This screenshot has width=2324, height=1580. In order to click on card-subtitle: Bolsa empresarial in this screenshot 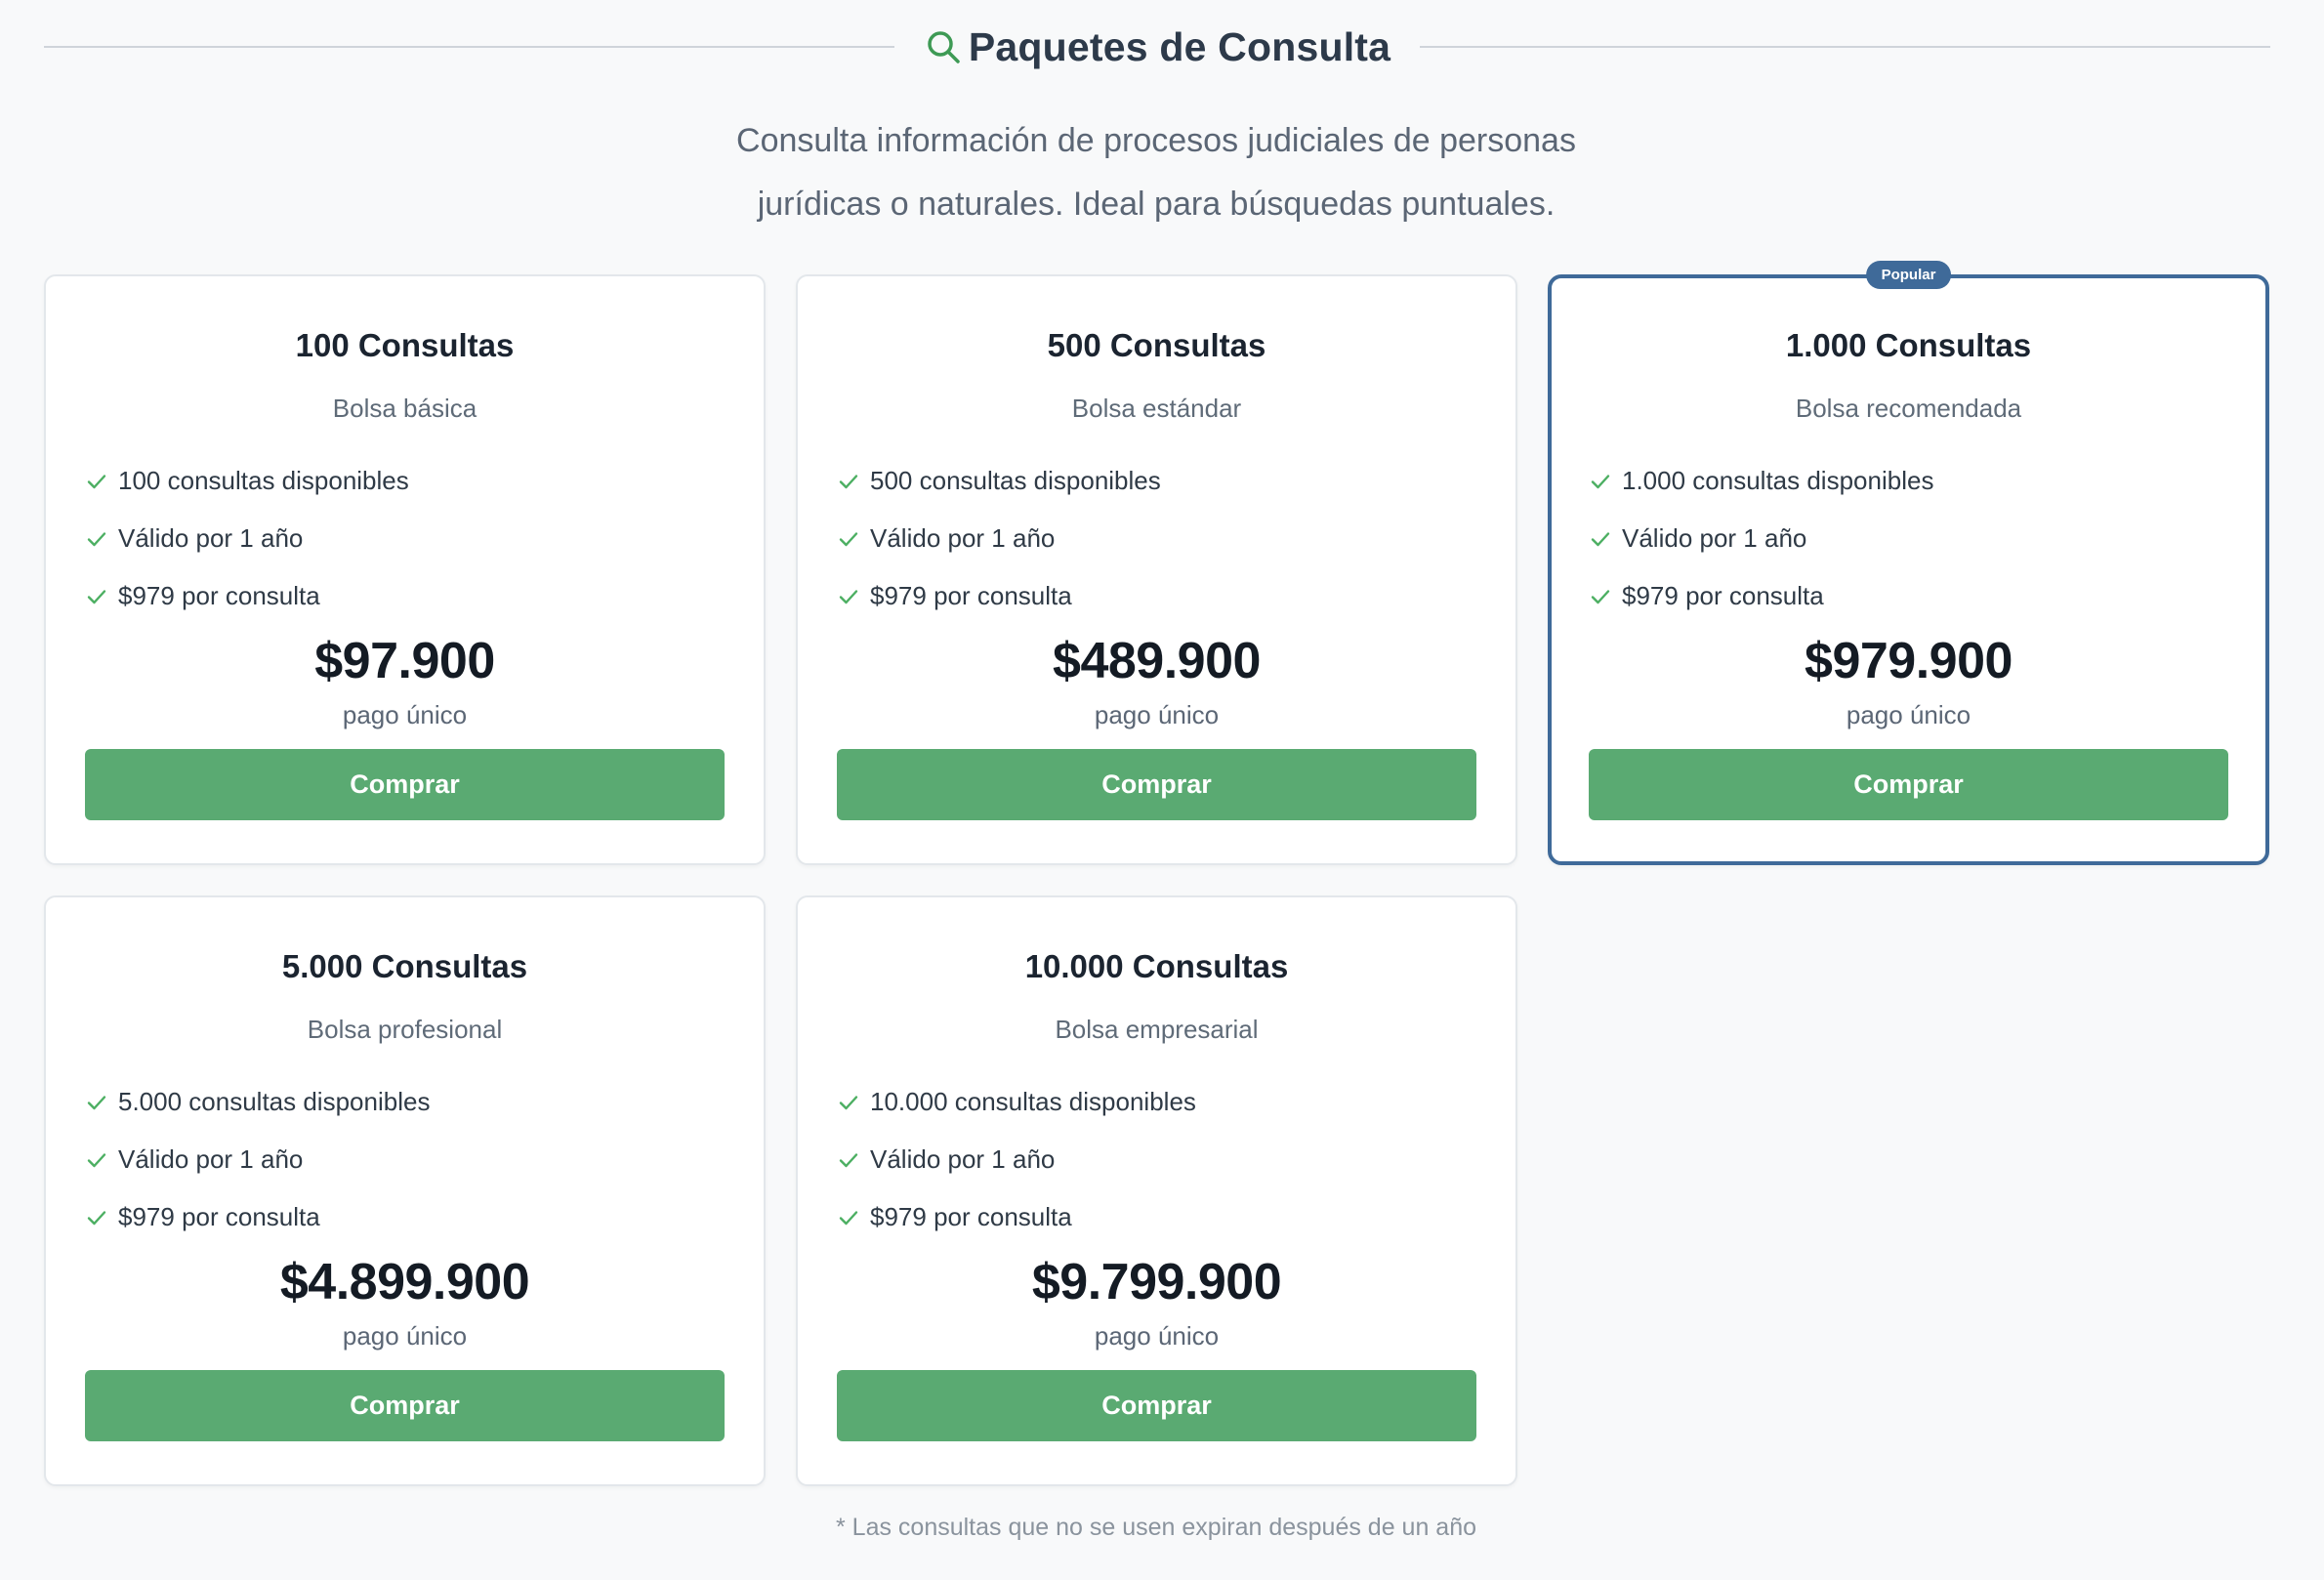, I will do `click(1157, 1029)`.